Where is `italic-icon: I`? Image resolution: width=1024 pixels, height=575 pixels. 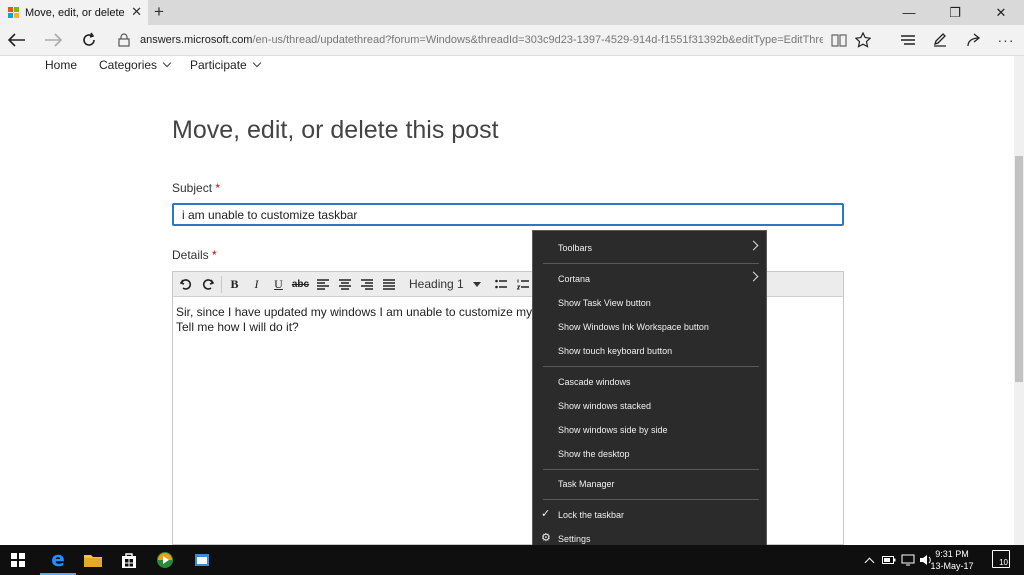 italic-icon: I is located at coordinates (256, 284).